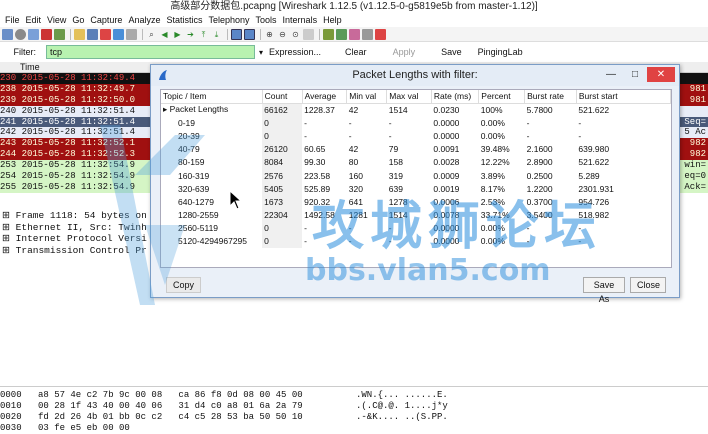  I want to click on stats-cell-max: 79, so click(393, 149).